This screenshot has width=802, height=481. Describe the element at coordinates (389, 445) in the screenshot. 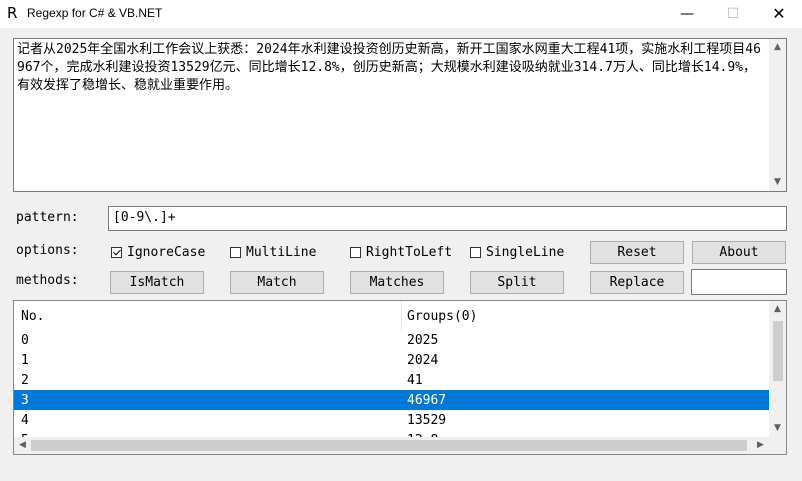

I see `horizontal-scroll-thumb` at that location.